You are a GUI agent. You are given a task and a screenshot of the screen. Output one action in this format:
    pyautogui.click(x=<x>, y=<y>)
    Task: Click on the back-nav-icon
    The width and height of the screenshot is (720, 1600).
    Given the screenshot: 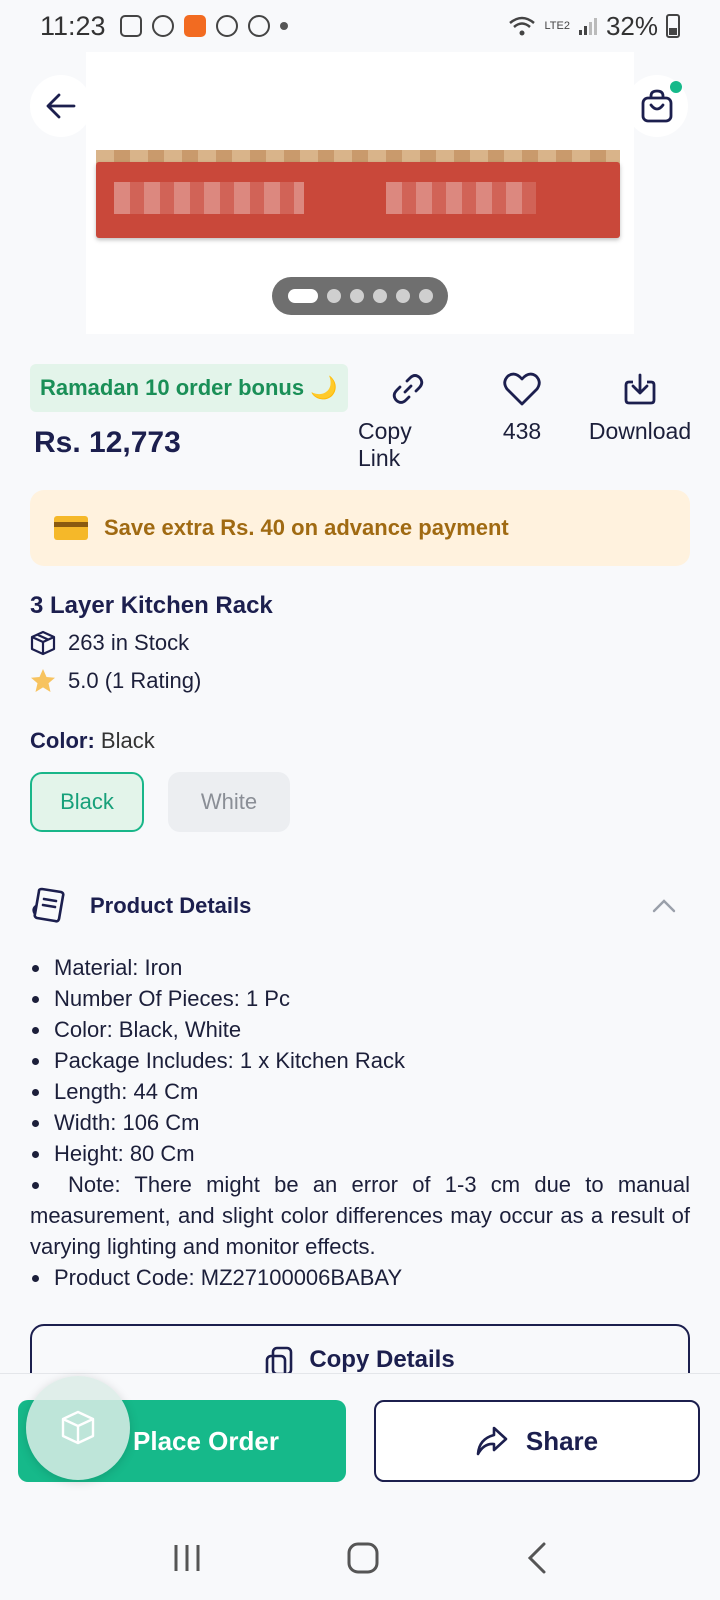 What is the action you would take?
    pyautogui.click(x=536, y=1558)
    